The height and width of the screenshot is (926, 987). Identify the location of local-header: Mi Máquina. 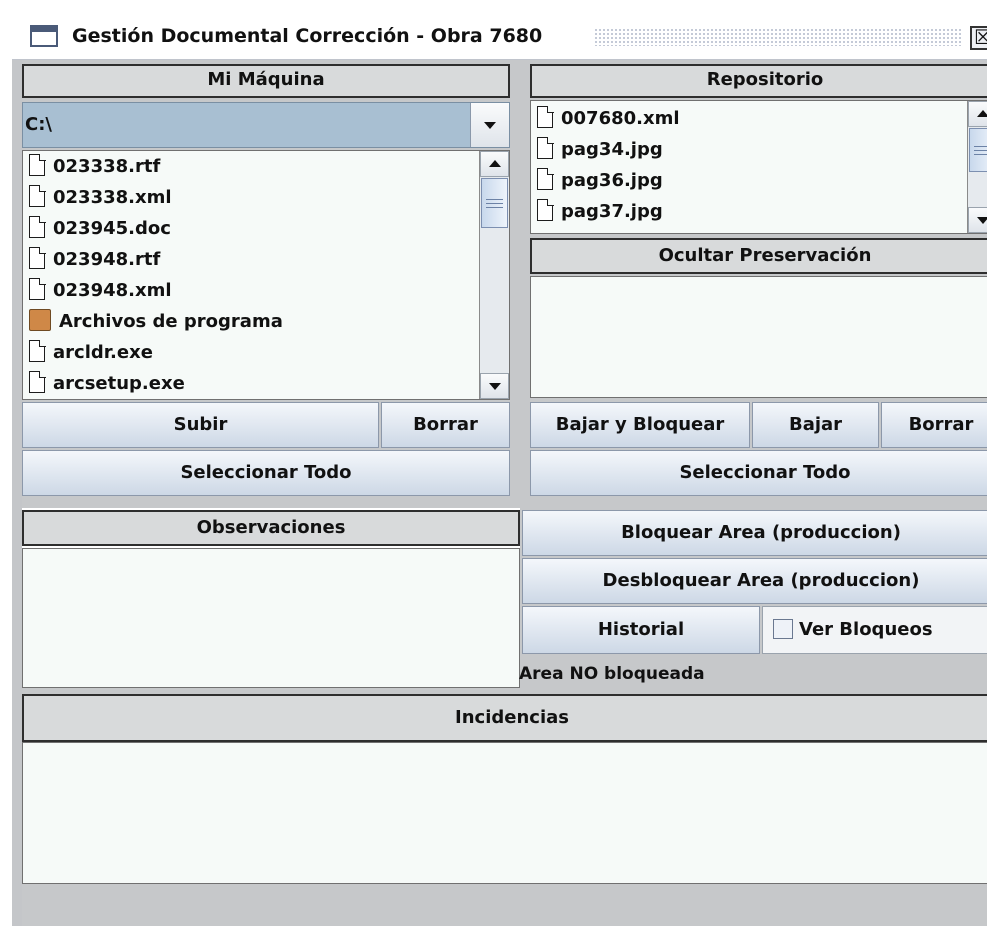
(266, 81).